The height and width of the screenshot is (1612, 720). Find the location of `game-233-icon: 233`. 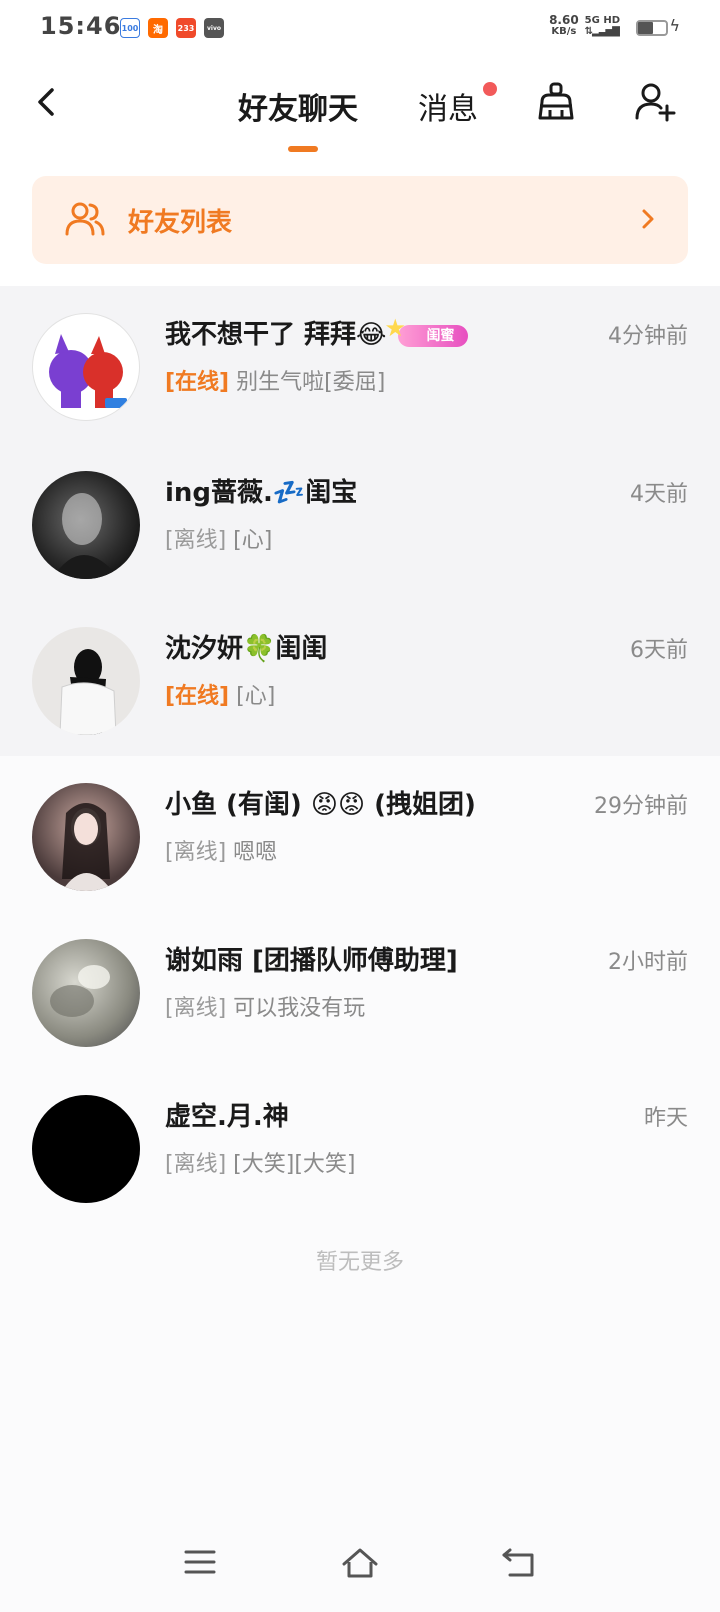

game-233-icon: 233 is located at coordinates (186, 28).